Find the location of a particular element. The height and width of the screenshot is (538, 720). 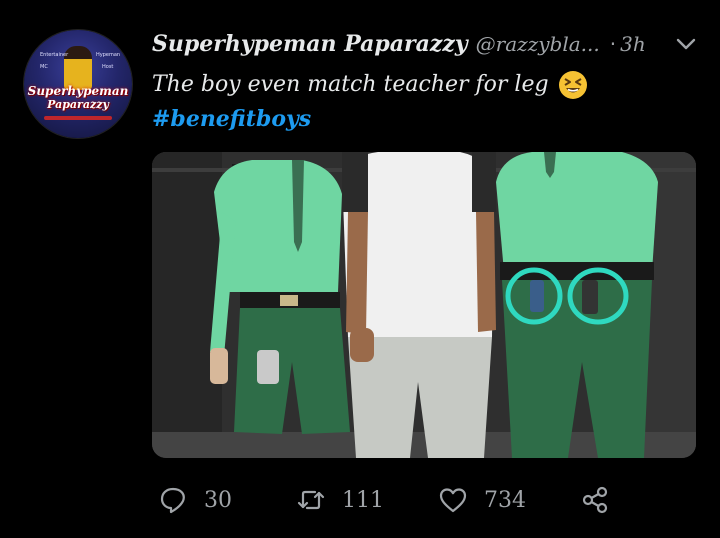

chevron-down-icon is located at coordinates (686, 44).